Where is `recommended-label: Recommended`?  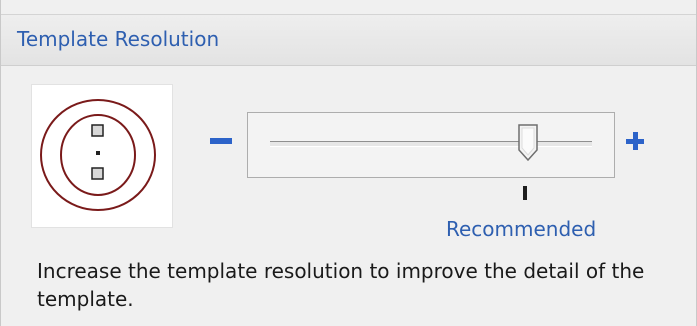
recommended-label: Recommended is located at coordinates (521, 229).